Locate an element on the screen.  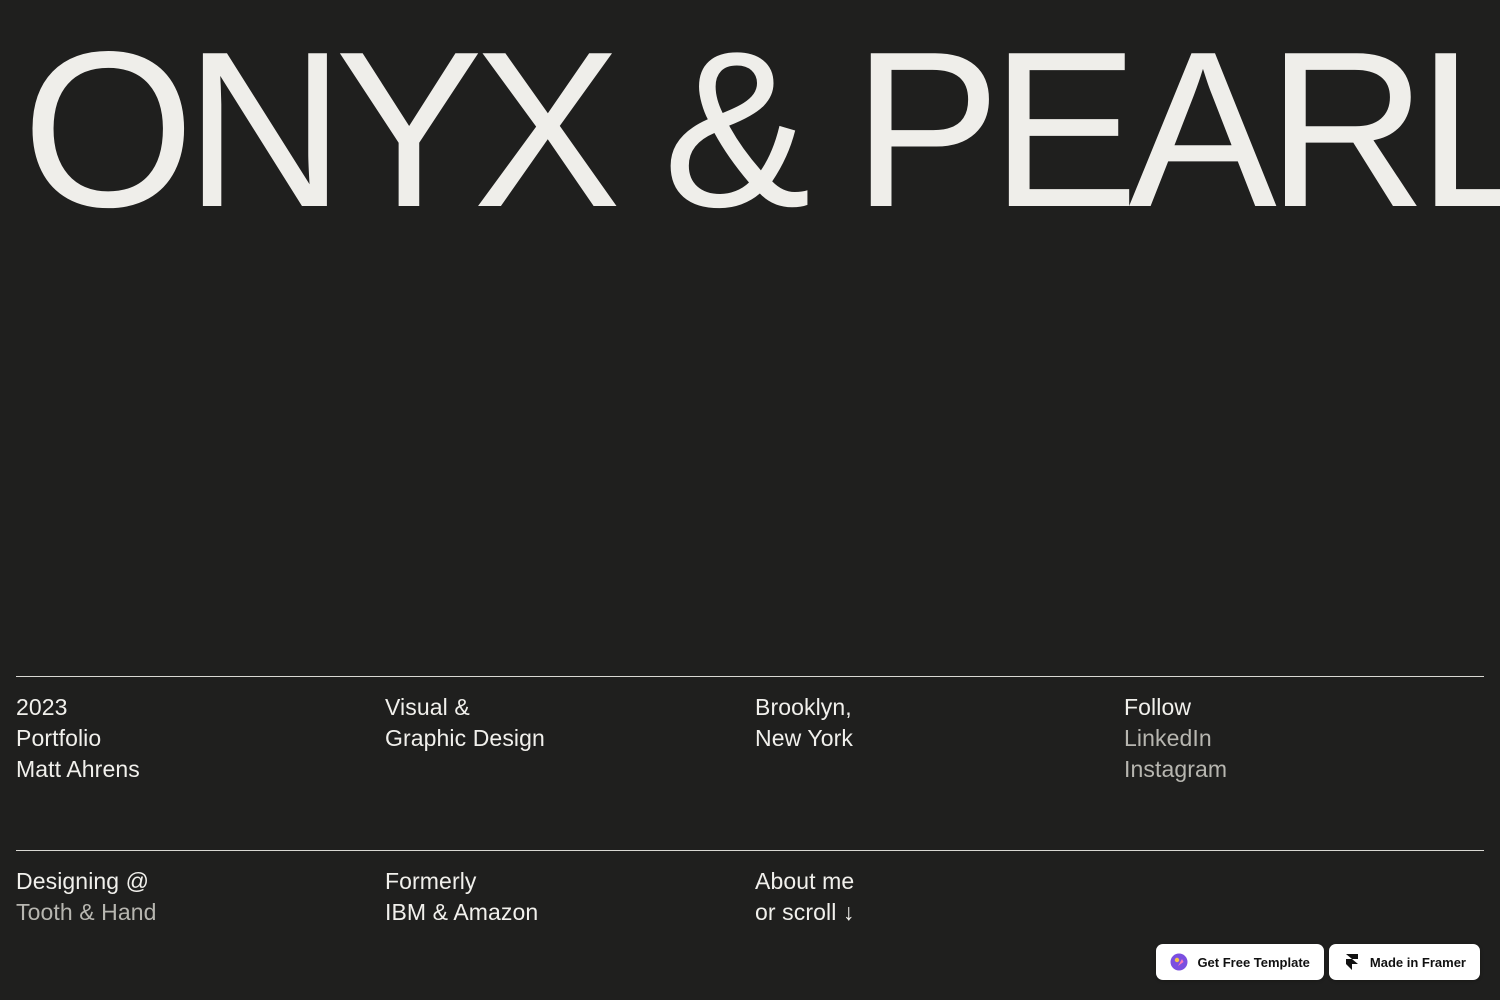
about-me-link: About me is located at coordinates (805, 881).